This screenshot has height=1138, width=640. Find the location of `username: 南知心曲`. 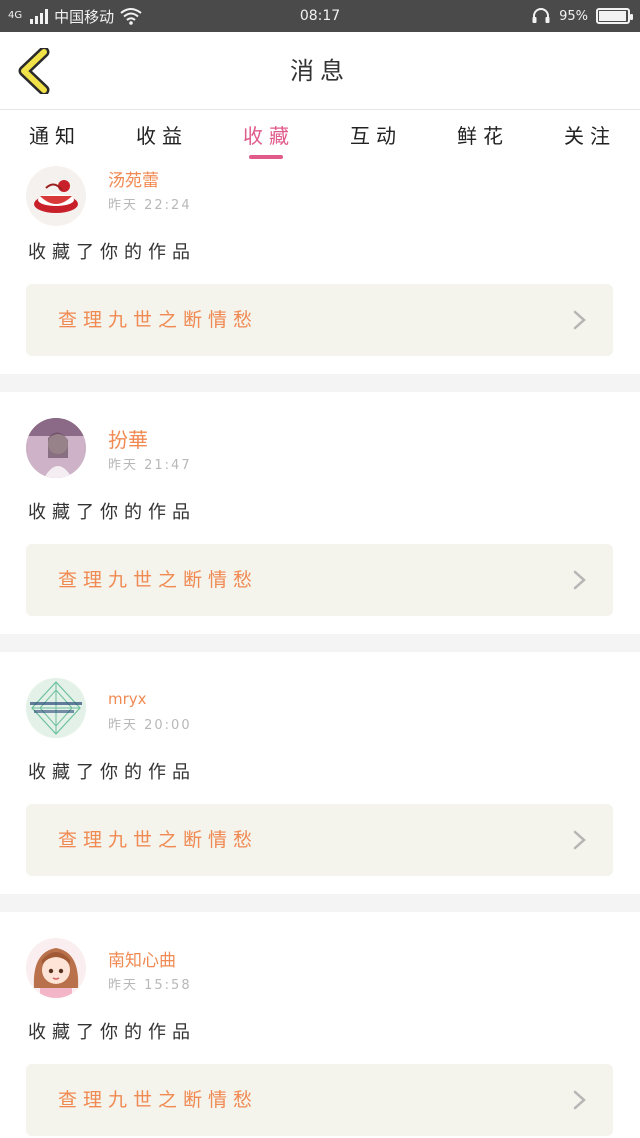

username: 南知心曲 is located at coordinates (142, 958).